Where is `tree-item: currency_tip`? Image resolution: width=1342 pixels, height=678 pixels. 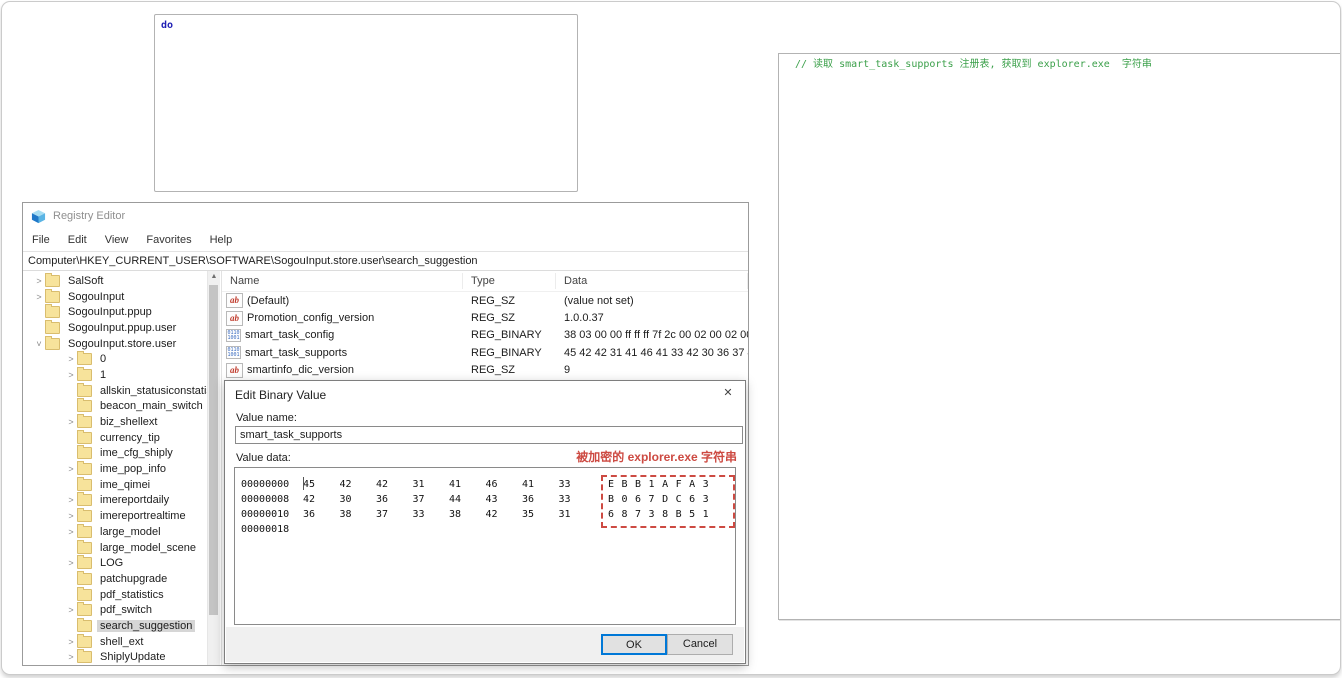
tree-item: currency_tip is located at coordinates (115, 437).